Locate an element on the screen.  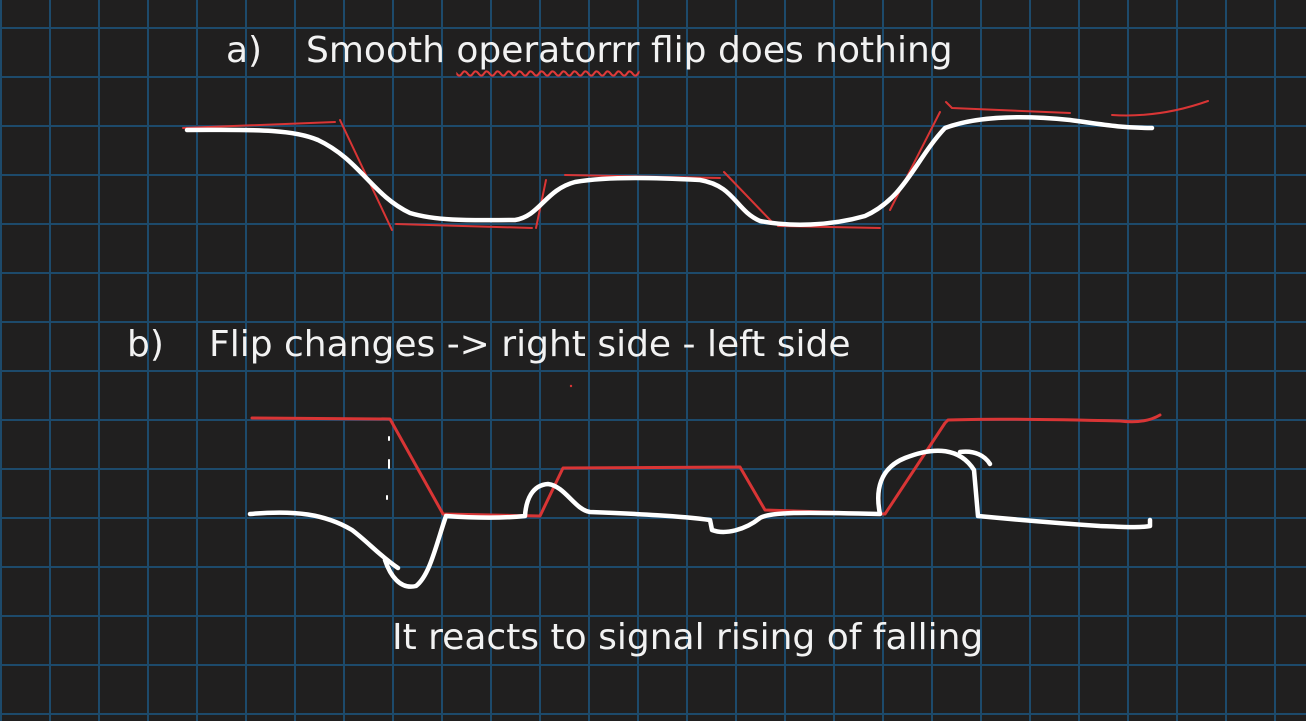
red-dot is located at coordinates (571, 386).